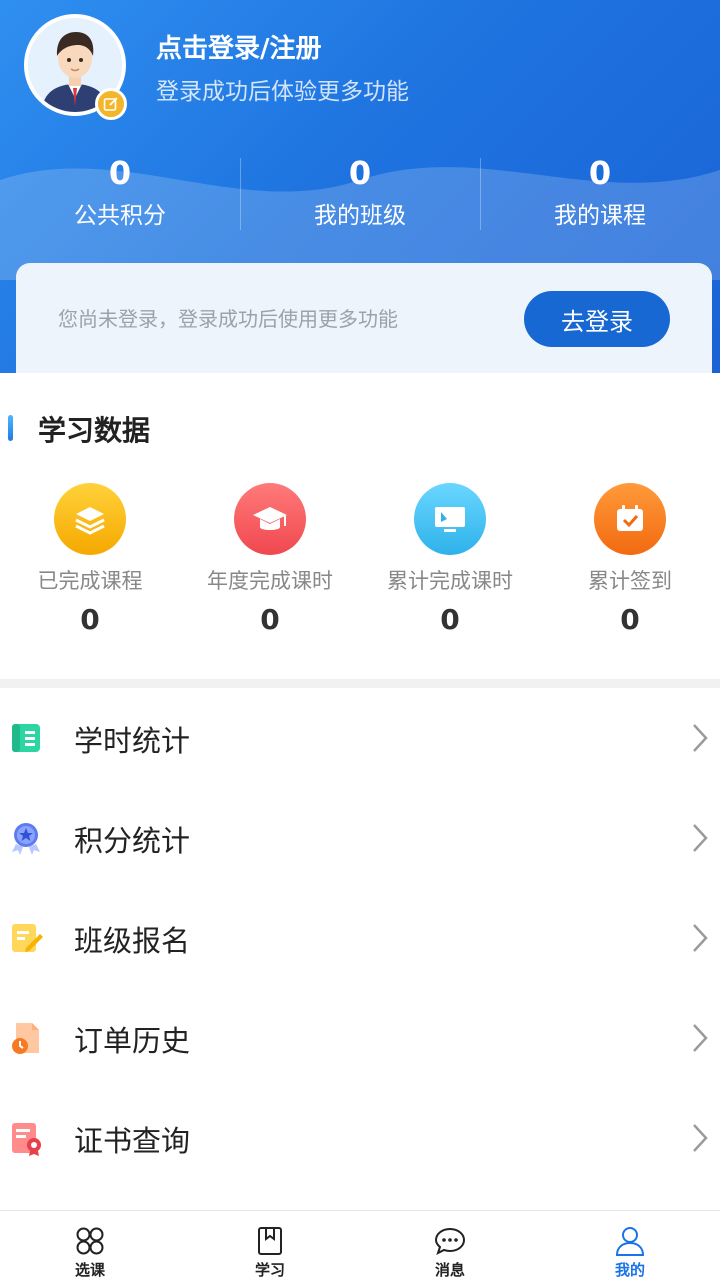 The height and width of the screenshot is (1280, 720). I want to click on learning-completed-courses: 已完成课程 0, so click(90, 559).